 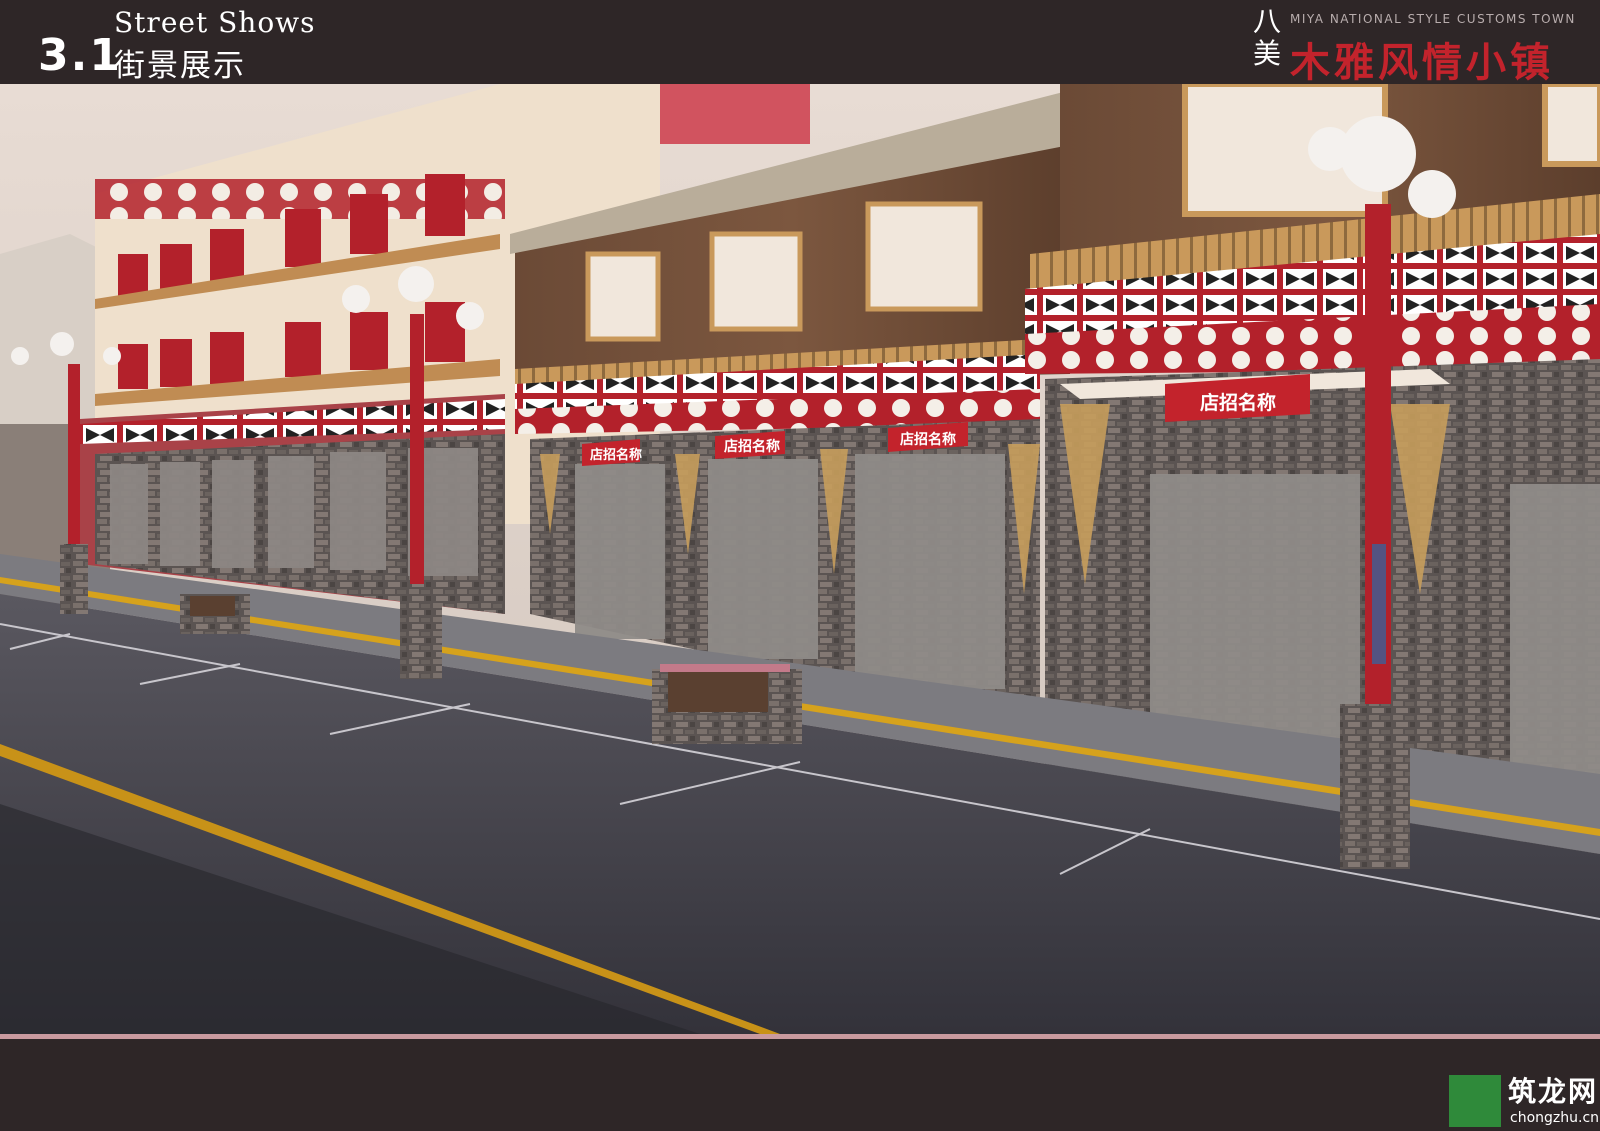 I want to click on watermark-logo-icon, so click(x=1475, y=1101).